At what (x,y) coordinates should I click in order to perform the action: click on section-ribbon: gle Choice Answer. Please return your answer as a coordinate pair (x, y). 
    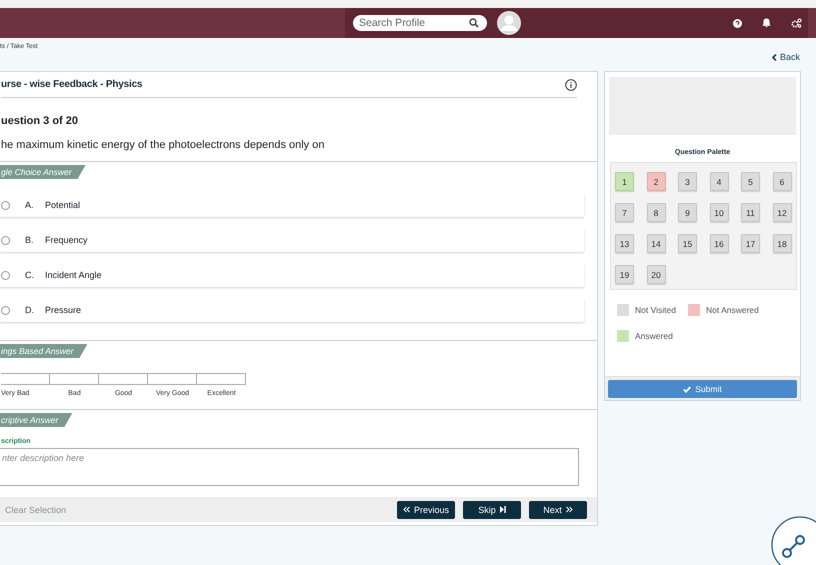
    Looking at the image, I should click on (43, 172).